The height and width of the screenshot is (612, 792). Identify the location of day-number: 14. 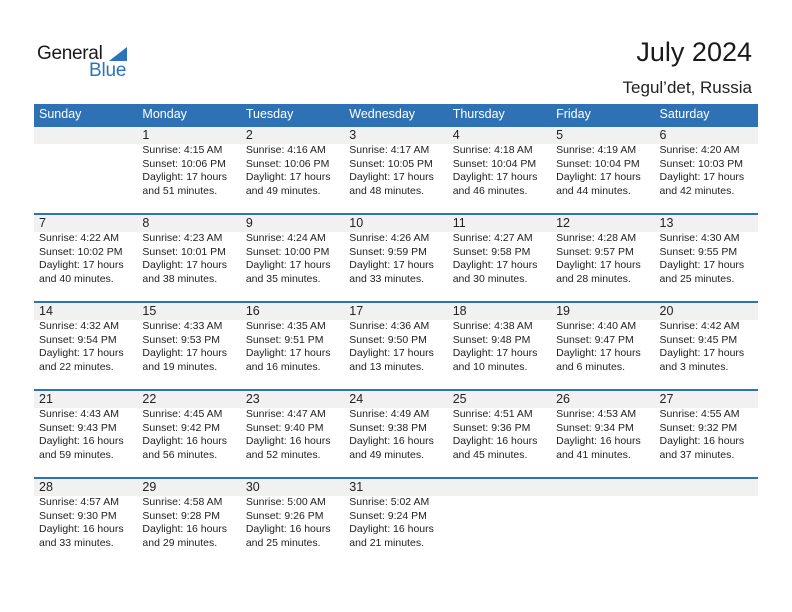
(46, 311).